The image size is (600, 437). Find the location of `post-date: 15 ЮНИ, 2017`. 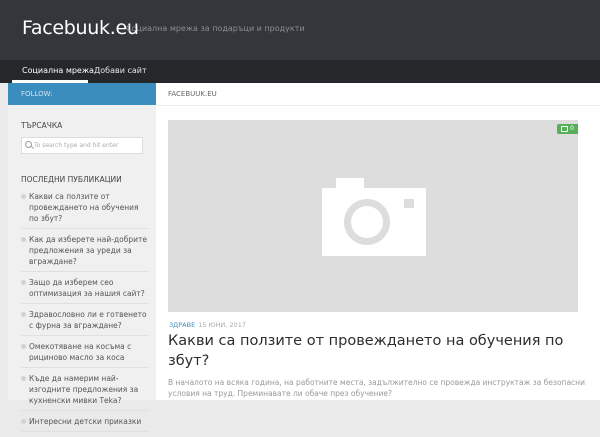

post-date: 15 ЮНИ, 2017 is located at coordinates (222, 325).